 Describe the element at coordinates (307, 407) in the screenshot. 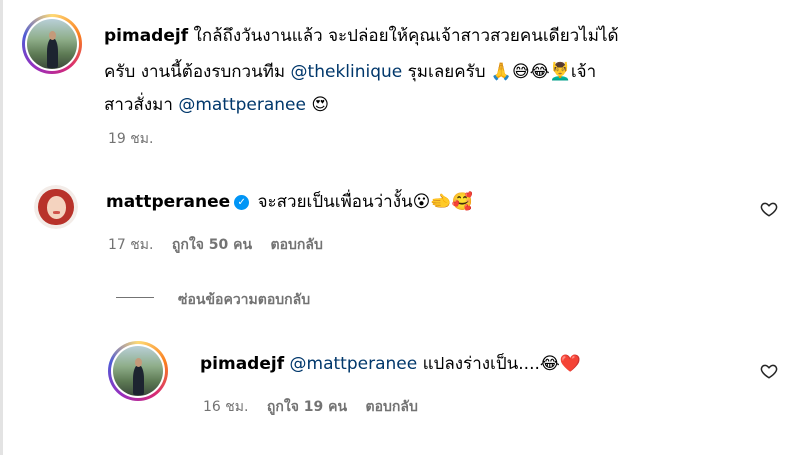

I see `reply-comment-likes: ถูกใจ 19 คน` at that location.